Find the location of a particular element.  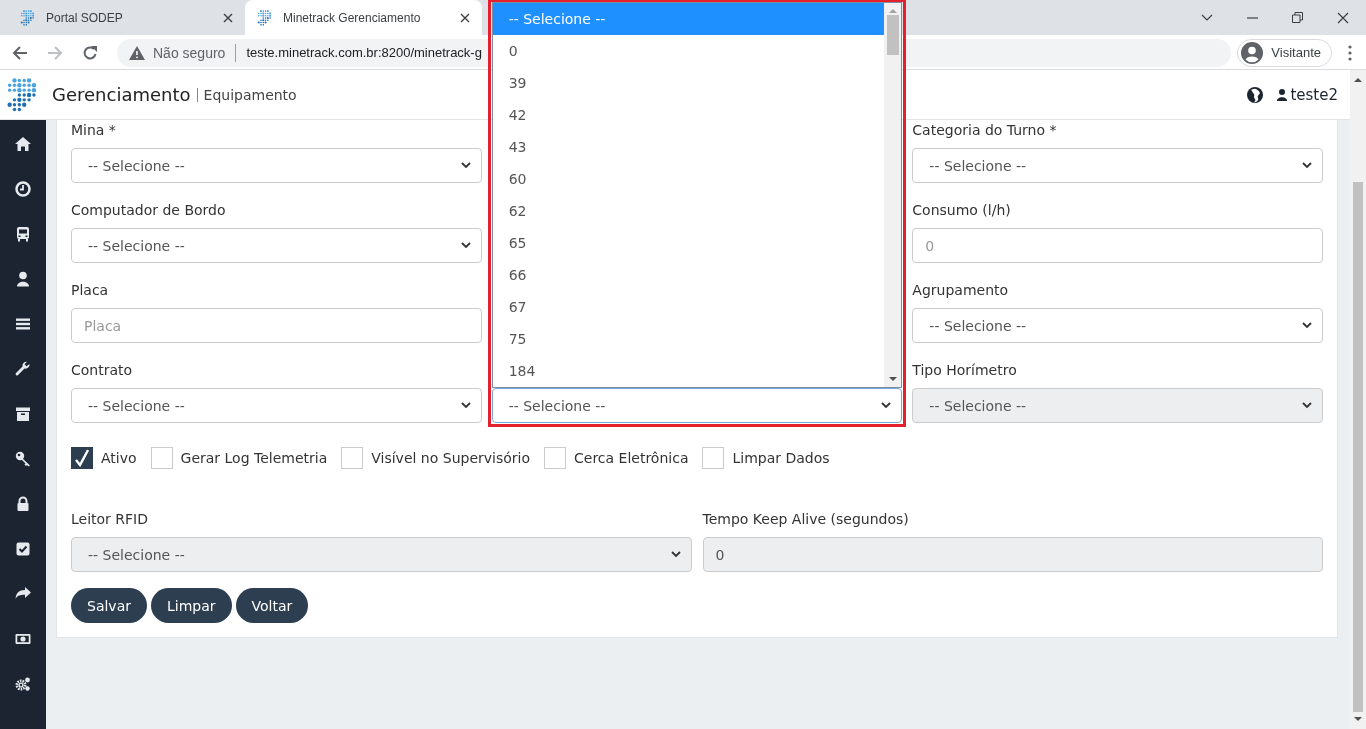

dropdown-option: 67 is located at coordinates (688, 307).